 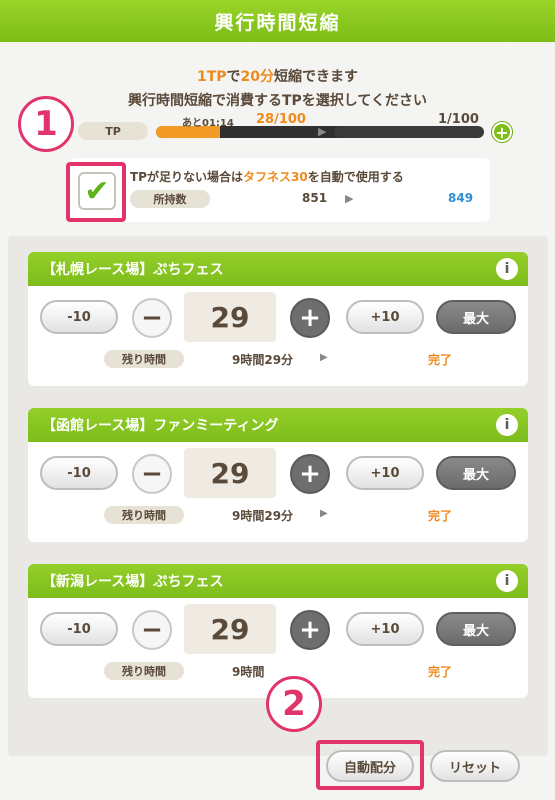 What do you see at coordinates (277, 21) in the screenshot?
I see `dialog-title: 興行時間短縮` at bounding box center [277, 21].